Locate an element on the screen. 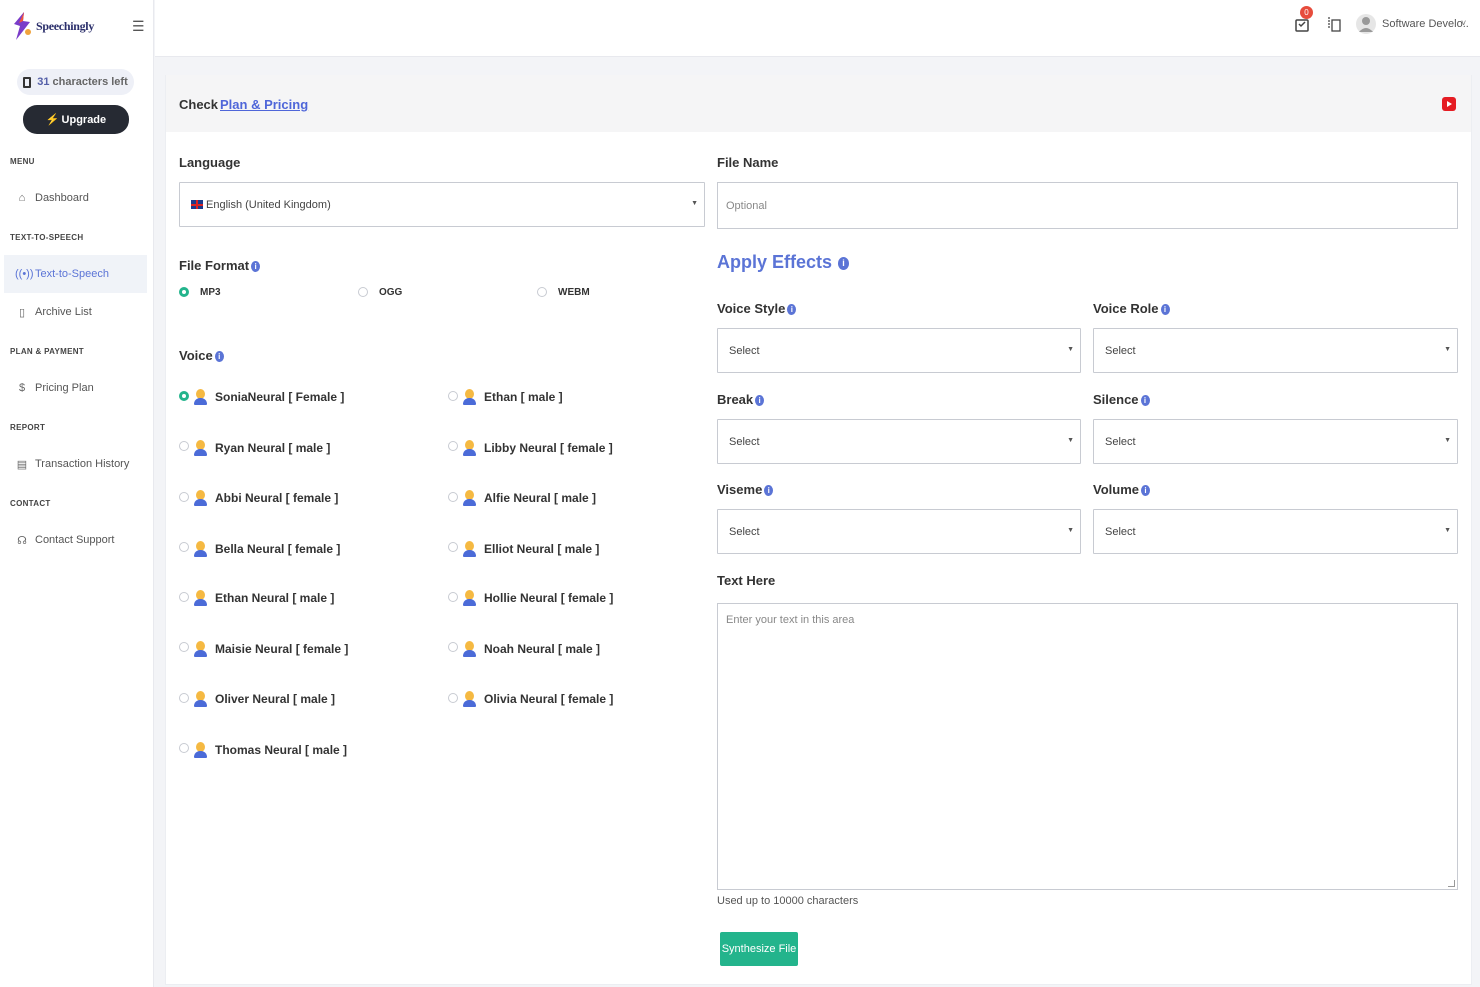 The width and height of the screenshot is (1480, 987). file-icon: ▯ is located at coordinates (22, 312).